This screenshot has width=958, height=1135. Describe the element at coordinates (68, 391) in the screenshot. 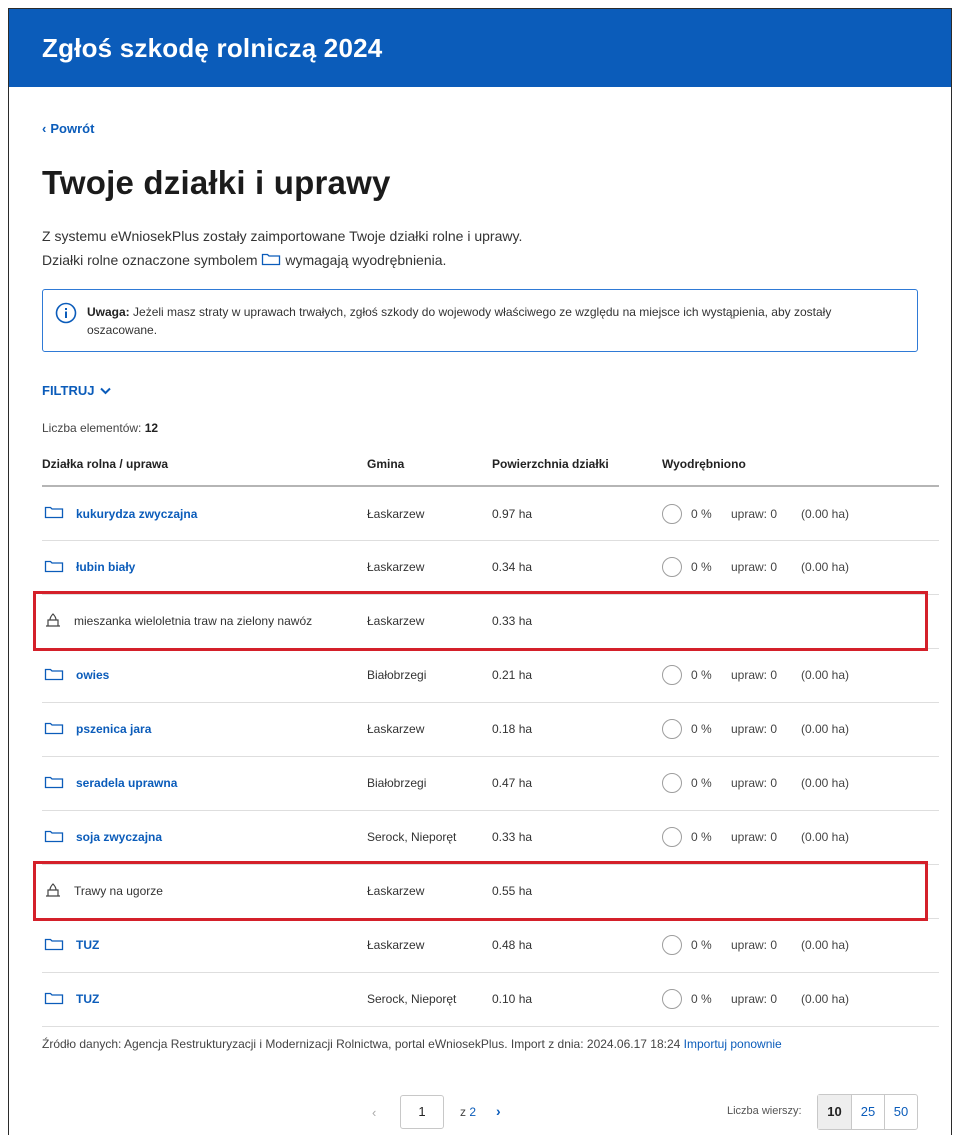

I see `filter-label: FILTRUJ` at that location.